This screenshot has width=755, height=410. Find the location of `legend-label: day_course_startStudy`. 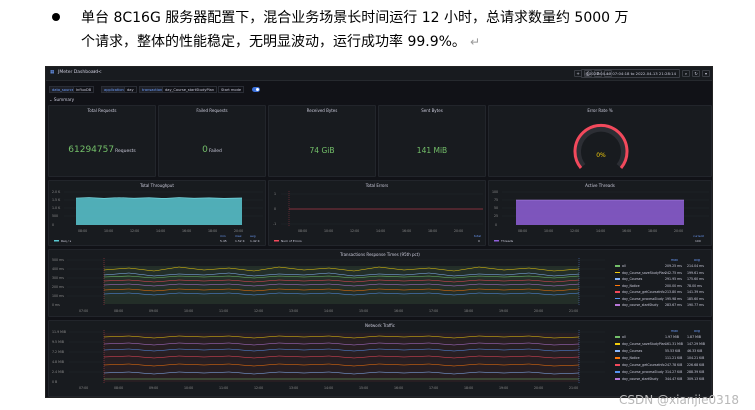

legend-label: day_course_startStudy is located at coordinates (640, 379).